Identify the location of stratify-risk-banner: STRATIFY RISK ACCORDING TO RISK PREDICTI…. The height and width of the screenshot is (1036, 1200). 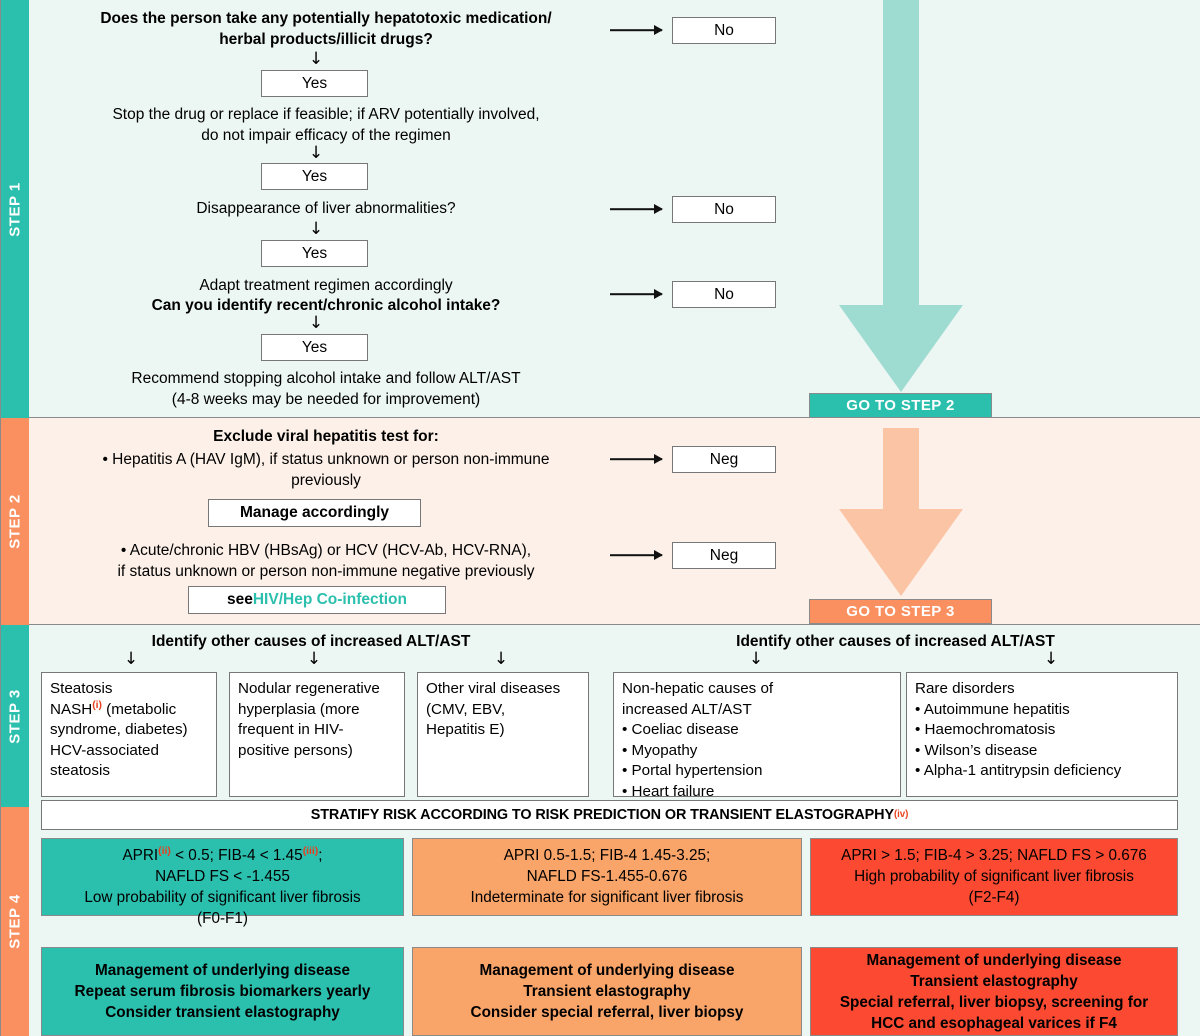
(609, 815).